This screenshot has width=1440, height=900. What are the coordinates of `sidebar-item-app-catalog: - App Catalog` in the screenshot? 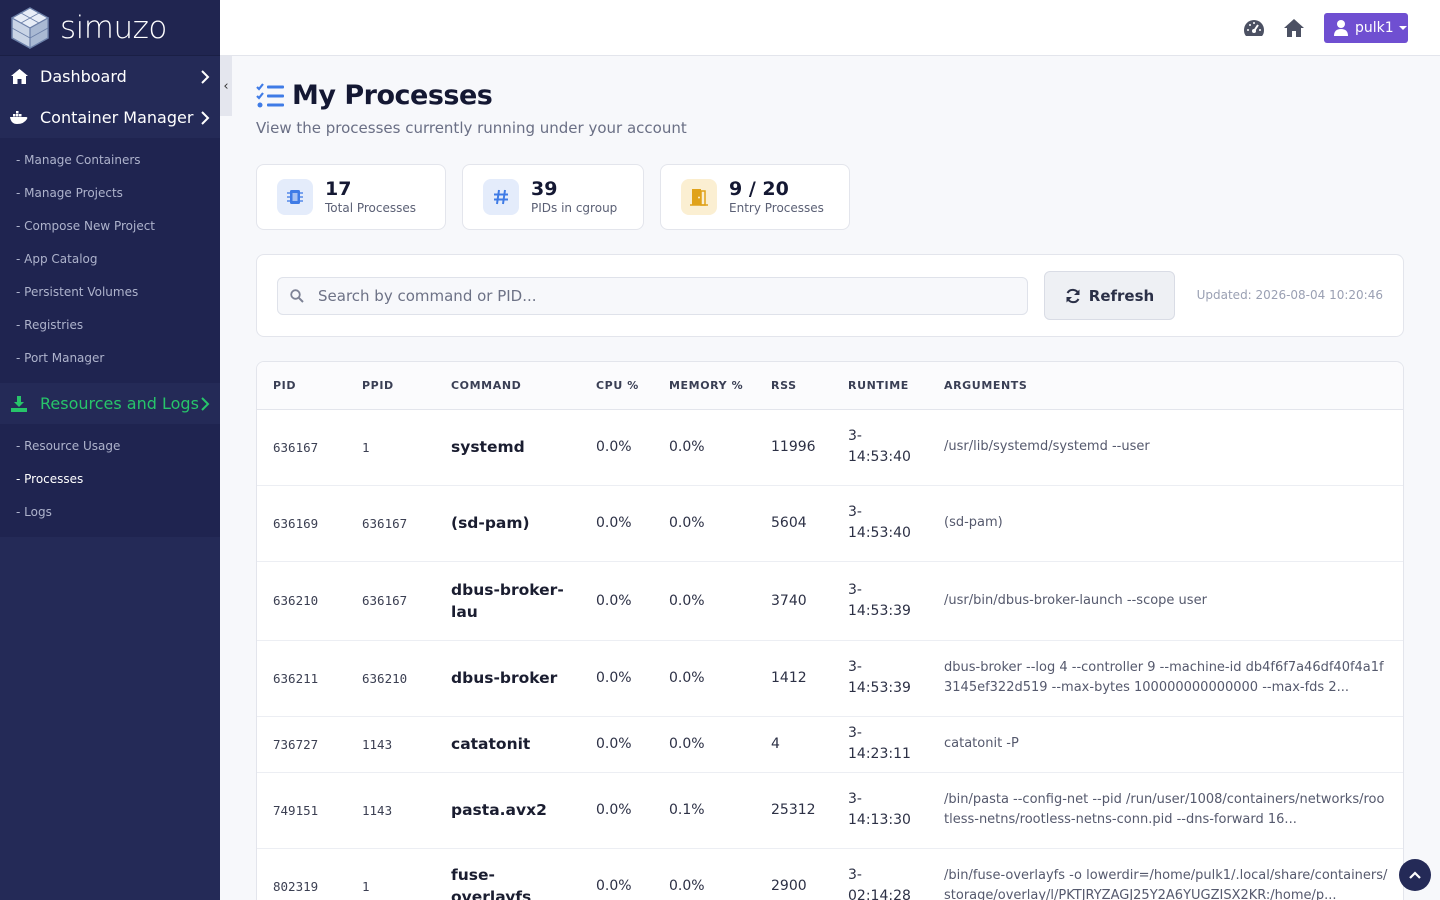 It's located at (110, 259).